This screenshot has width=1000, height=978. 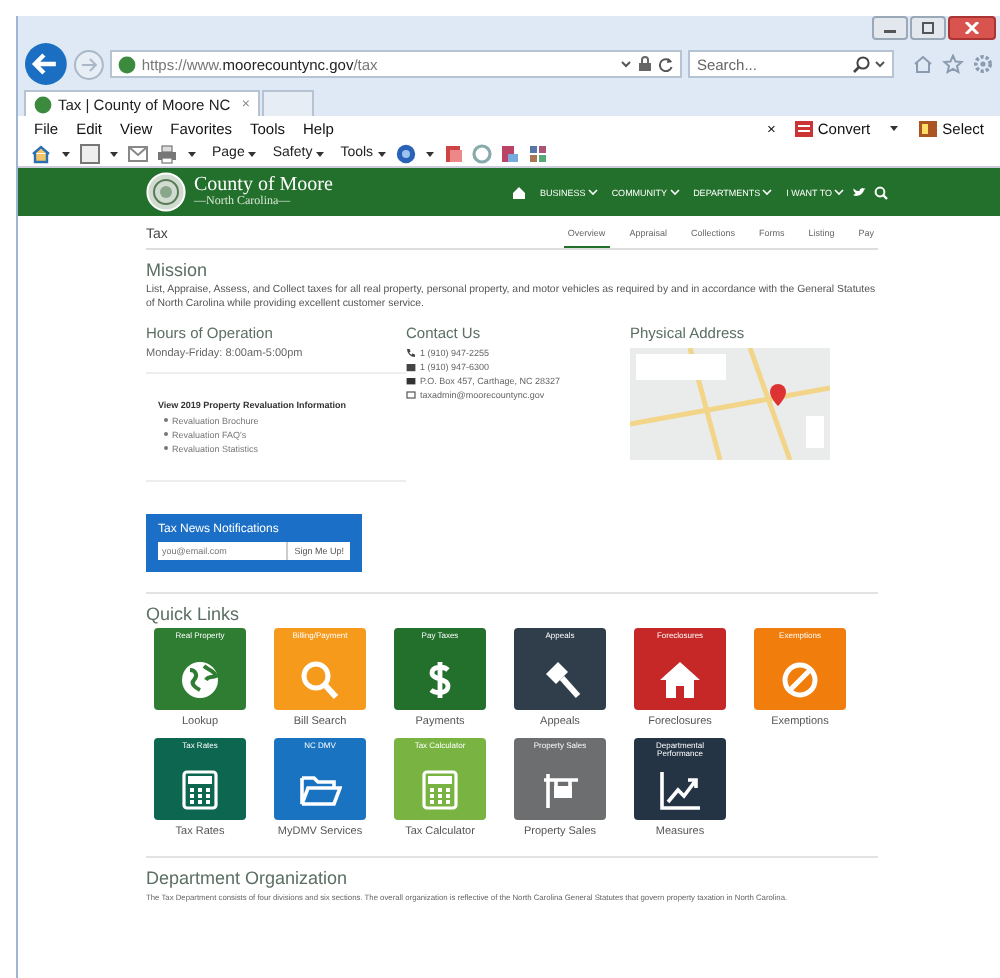 What do you see at coordinates (645, 64) in the screenshot?
I see `lock-icon` at bounding box center [645, 64].